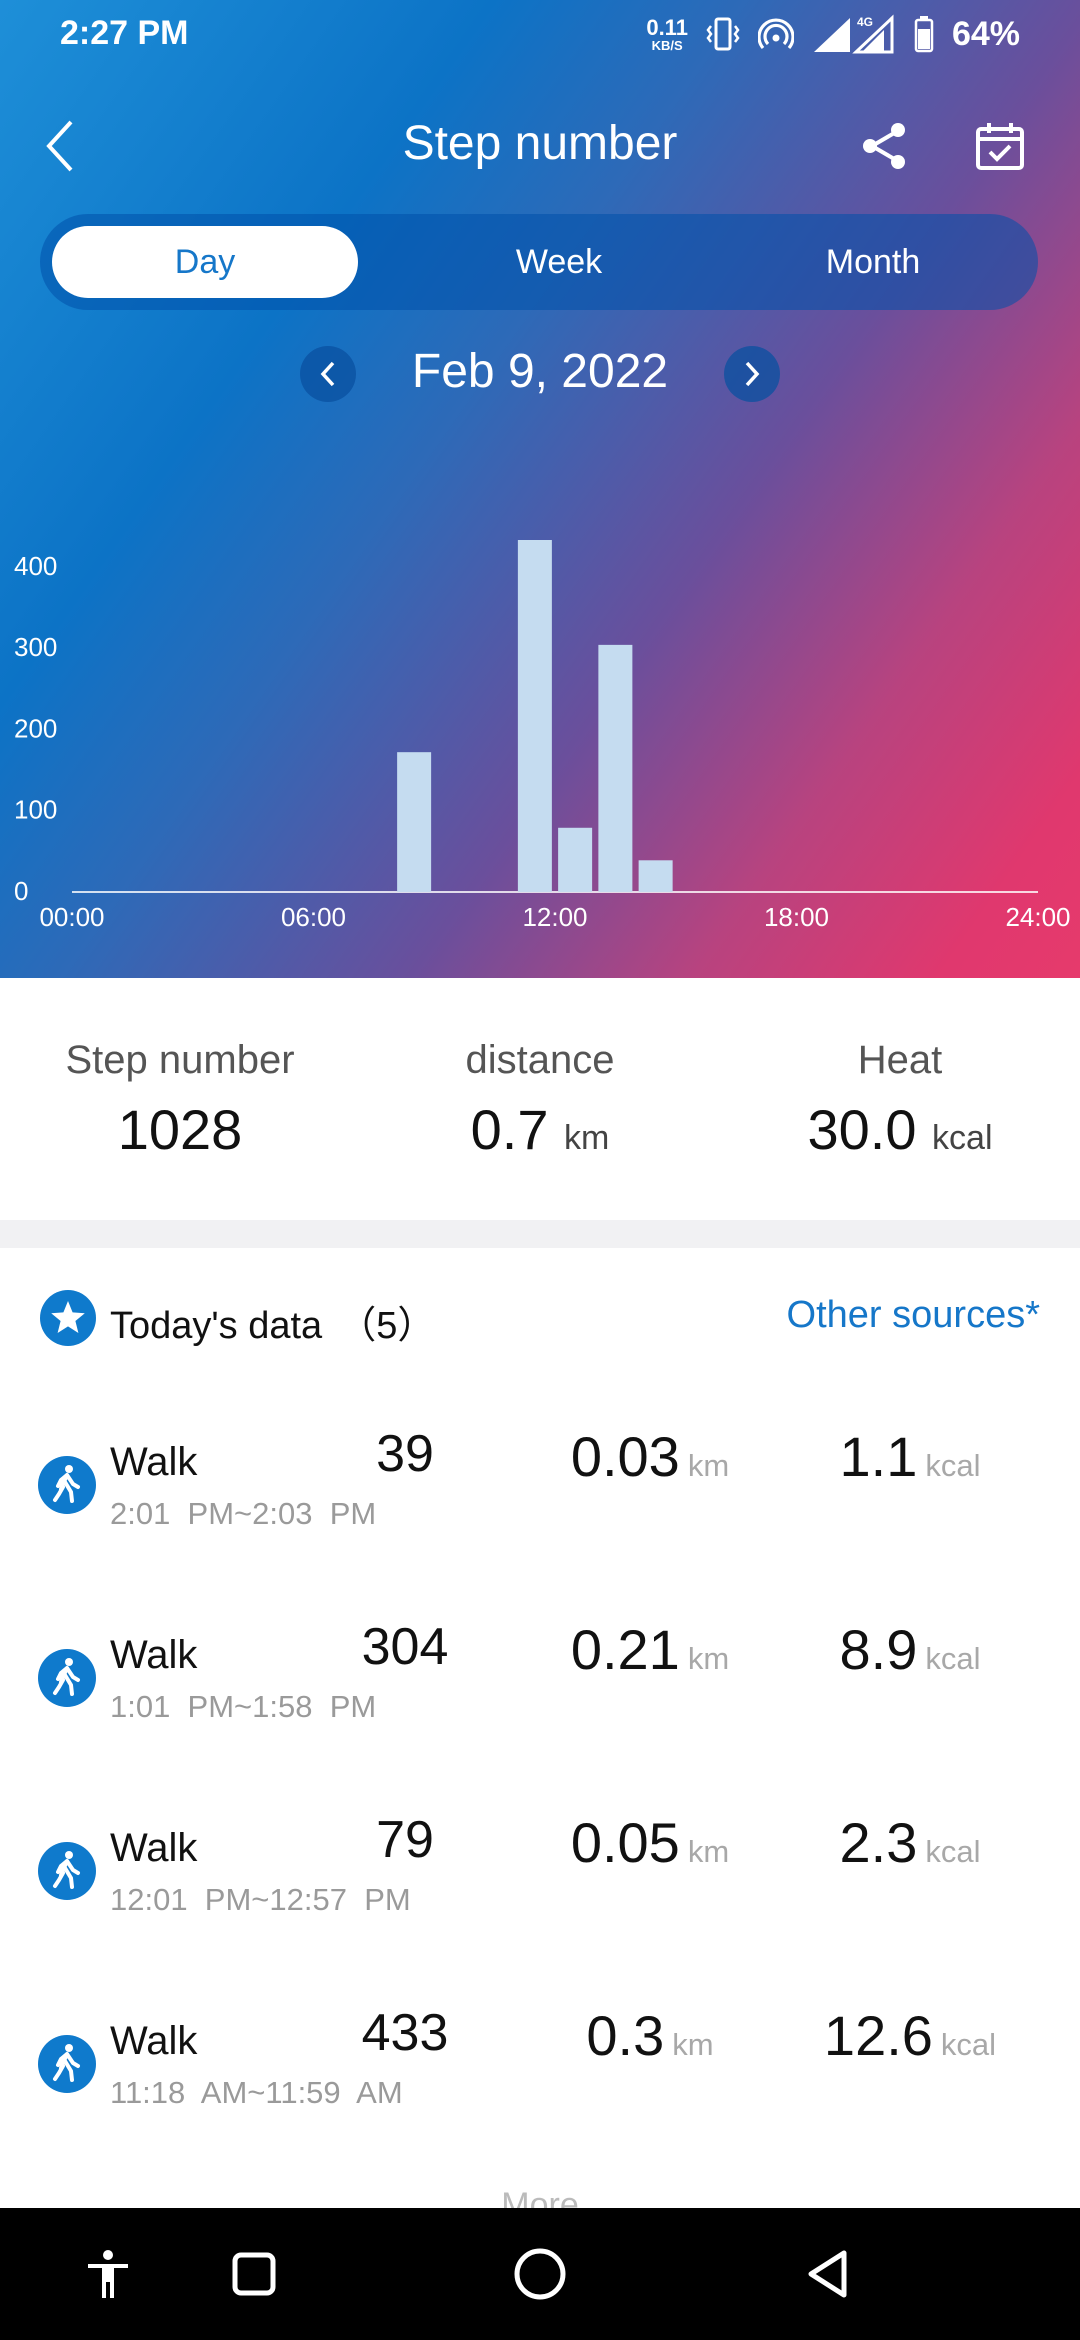 The width and height of the screenshot is (1080, 2340). Describe the element at coordinates (985, 33) in the screenshot. I see `battery-level: 64%` at that location.